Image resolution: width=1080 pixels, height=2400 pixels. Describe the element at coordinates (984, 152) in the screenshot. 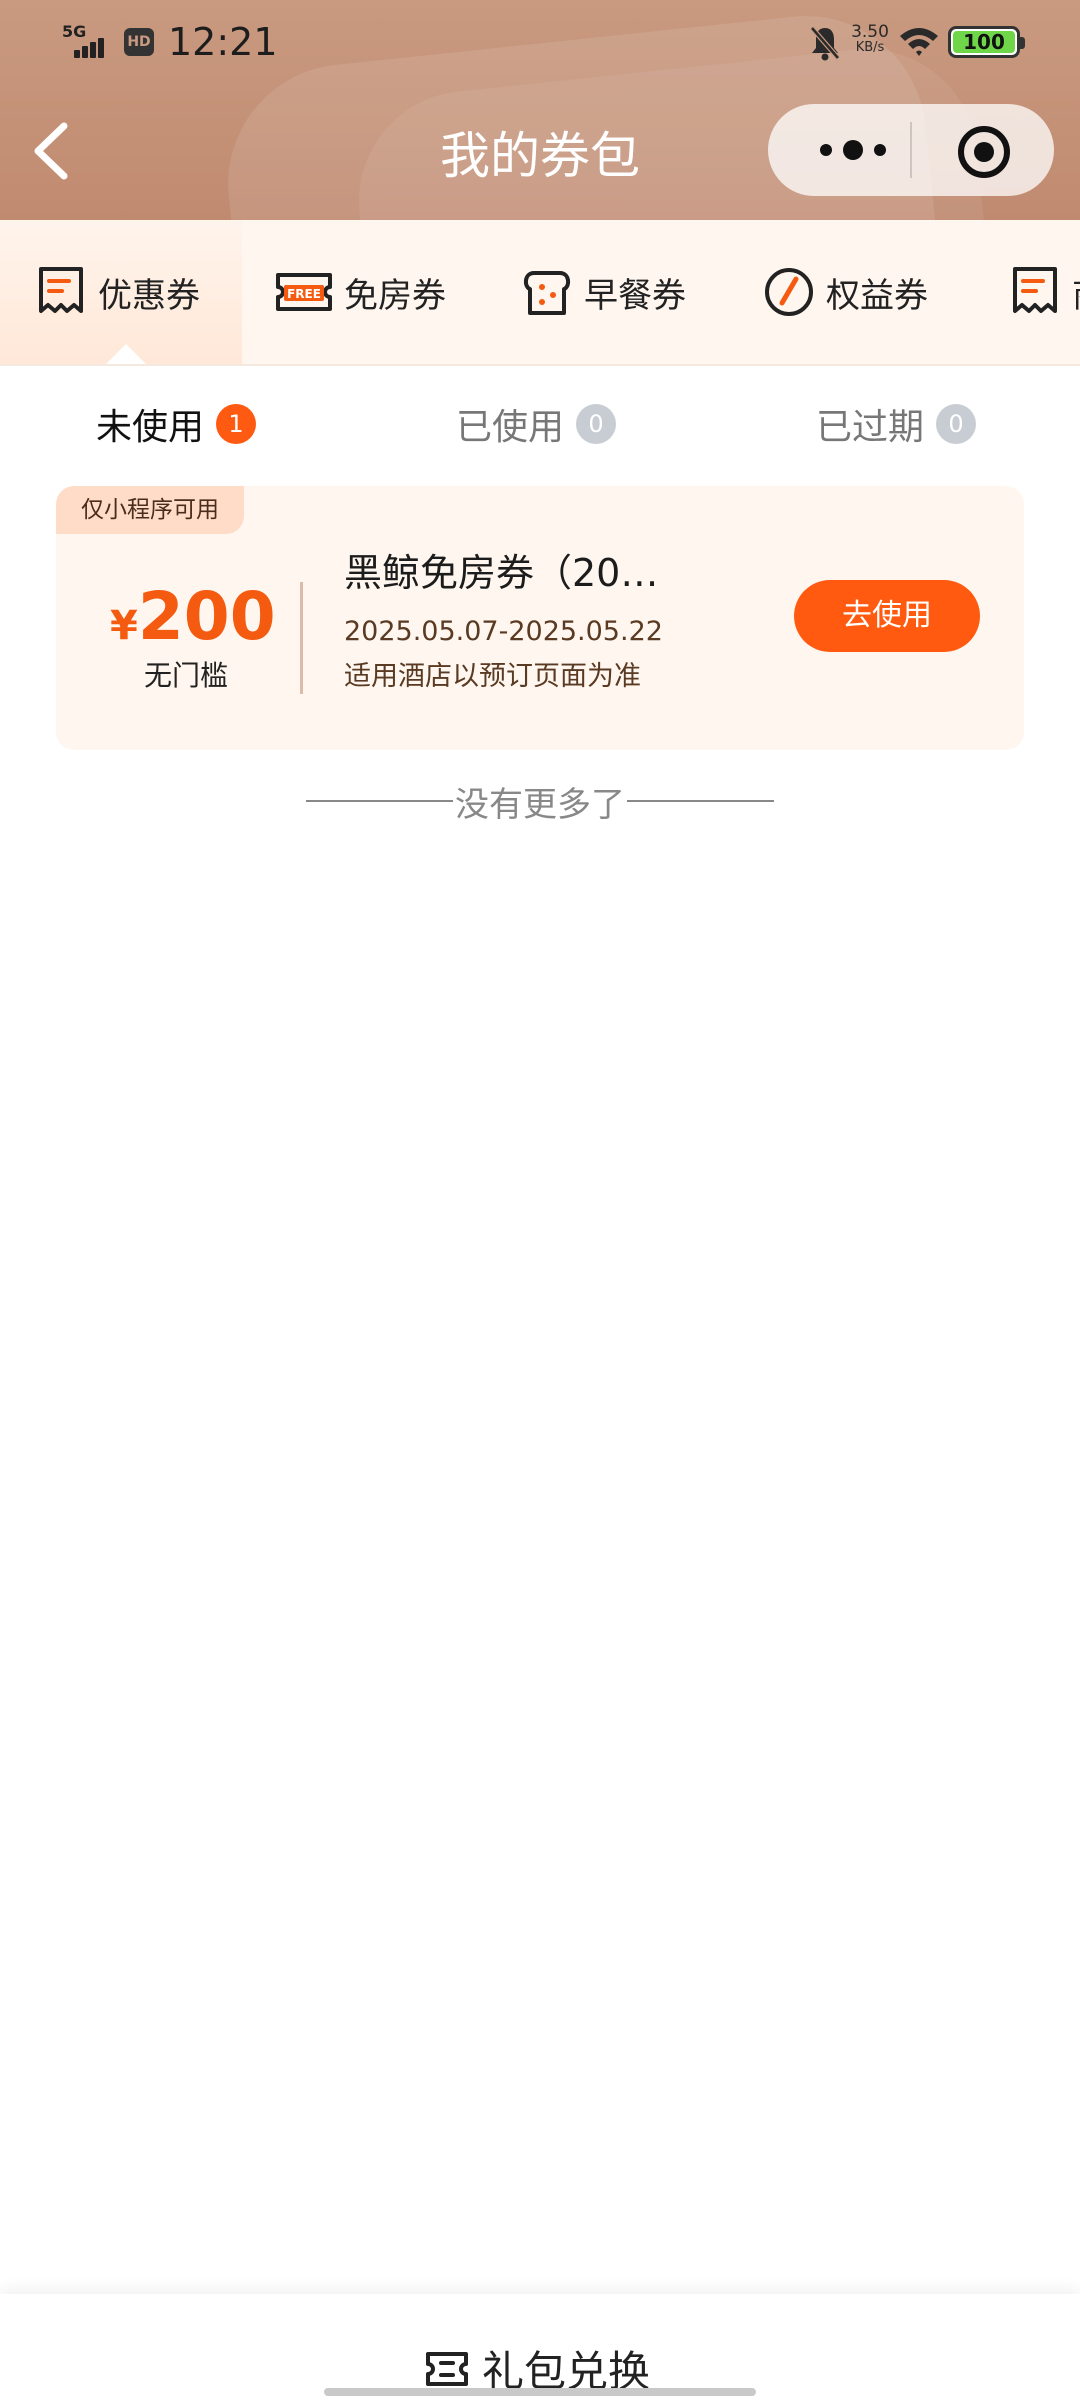

I see `target-icon` at that location.